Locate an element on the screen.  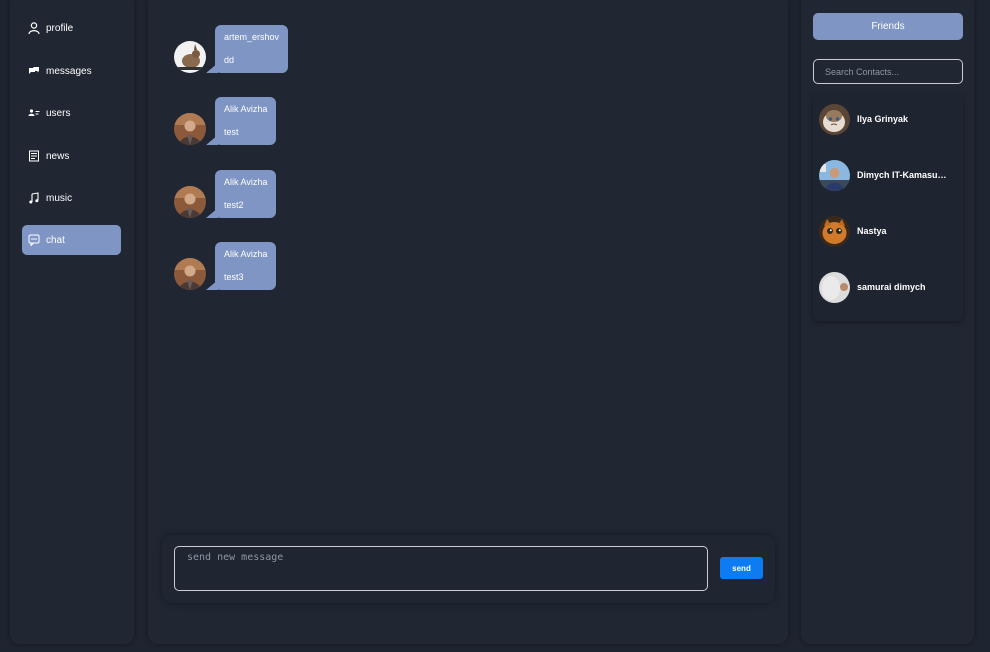
chat-message: Alik Avizha test is located at coordinates (225, 121).